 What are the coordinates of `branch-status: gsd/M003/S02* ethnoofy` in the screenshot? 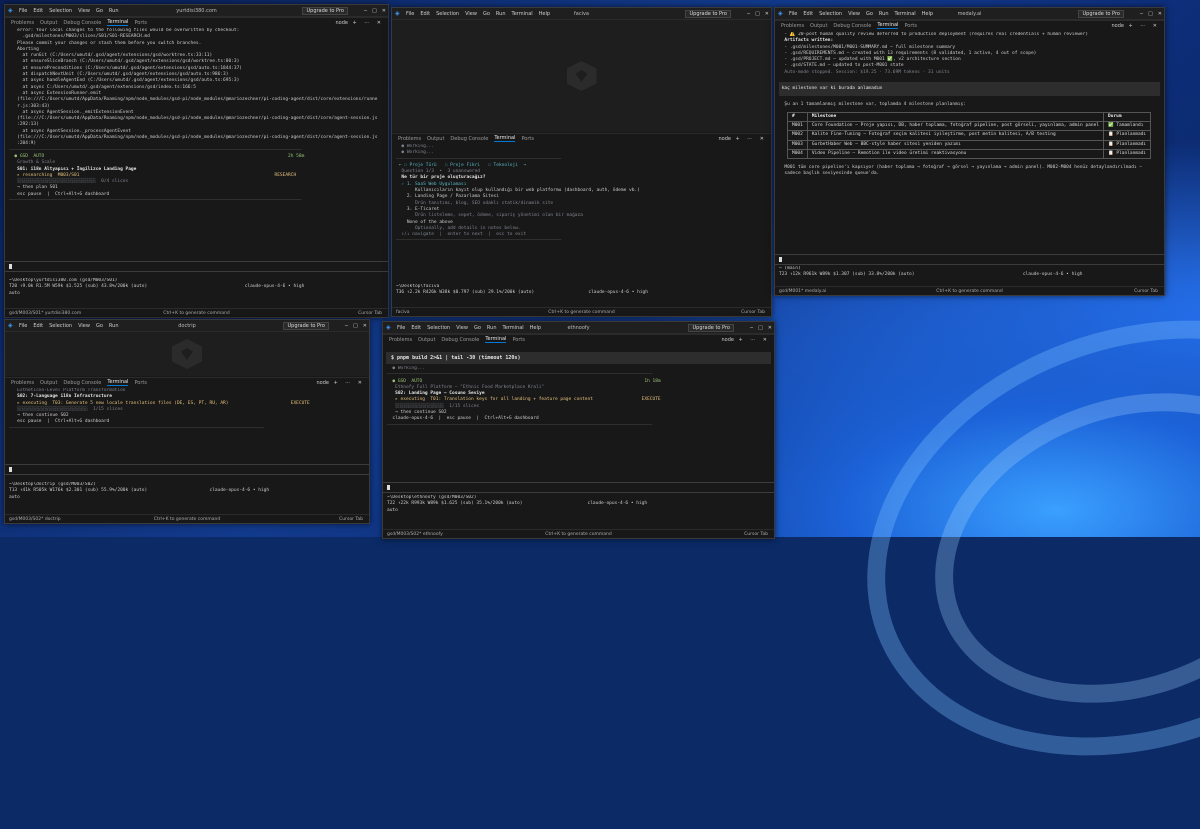 It's located at (415, 534).